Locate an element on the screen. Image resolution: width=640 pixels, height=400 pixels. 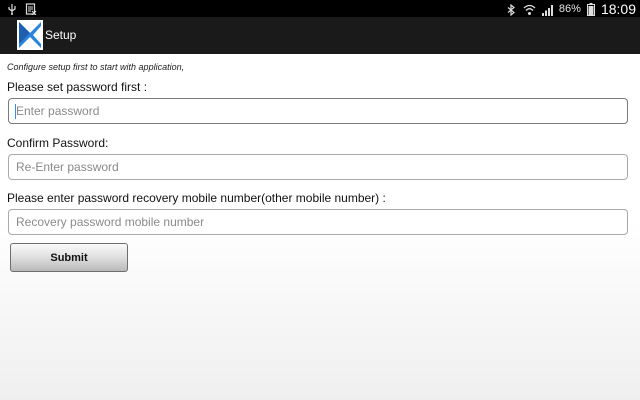
confirm-password-field is located at coordinates (318, 167).